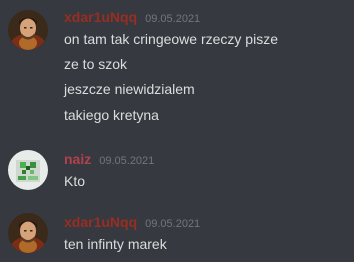 This screenshot has height=262, width=354. Describe the element at coordinates (129, 89) in the screenshot. I see `message-text: jeszcze niewidzialem` at that location.